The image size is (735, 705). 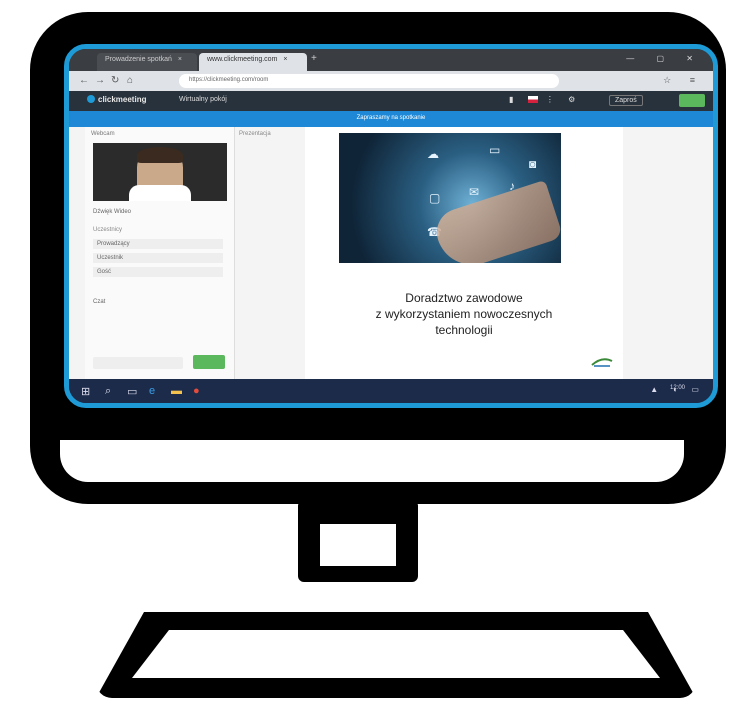 I want to click on slide-title-line: technologii, so click(x=464, y=330).